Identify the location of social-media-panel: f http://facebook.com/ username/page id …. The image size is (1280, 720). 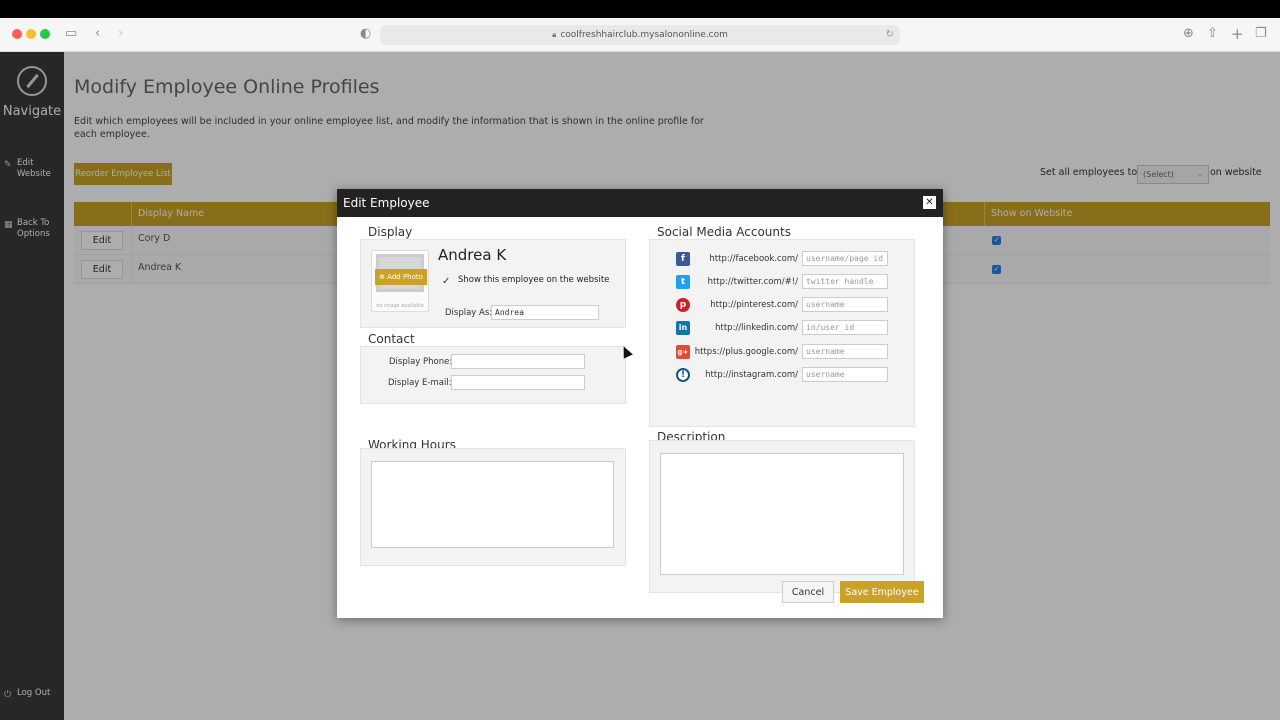
(782, 333).